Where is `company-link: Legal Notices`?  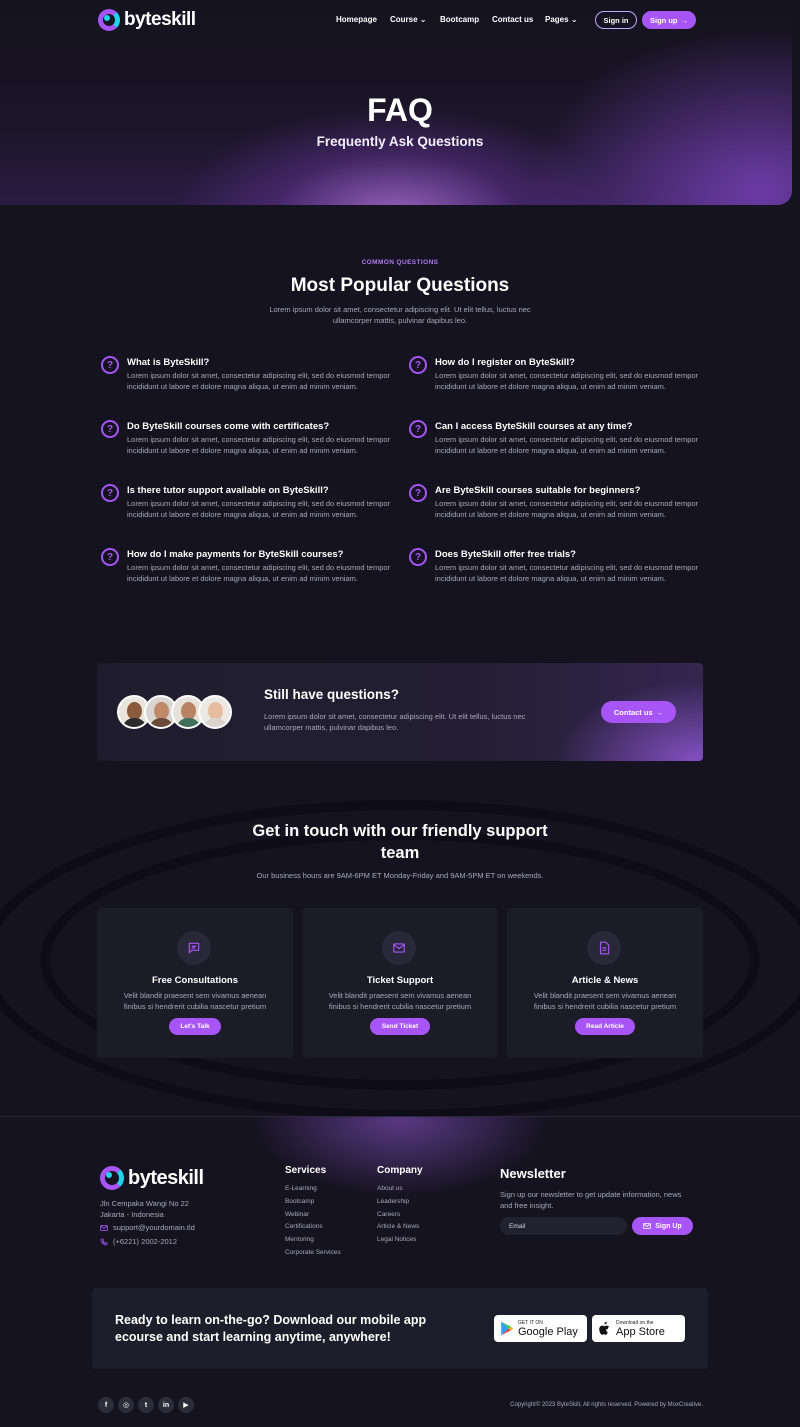
company-link: Legal Notices is located at coordinates (396, 1239).